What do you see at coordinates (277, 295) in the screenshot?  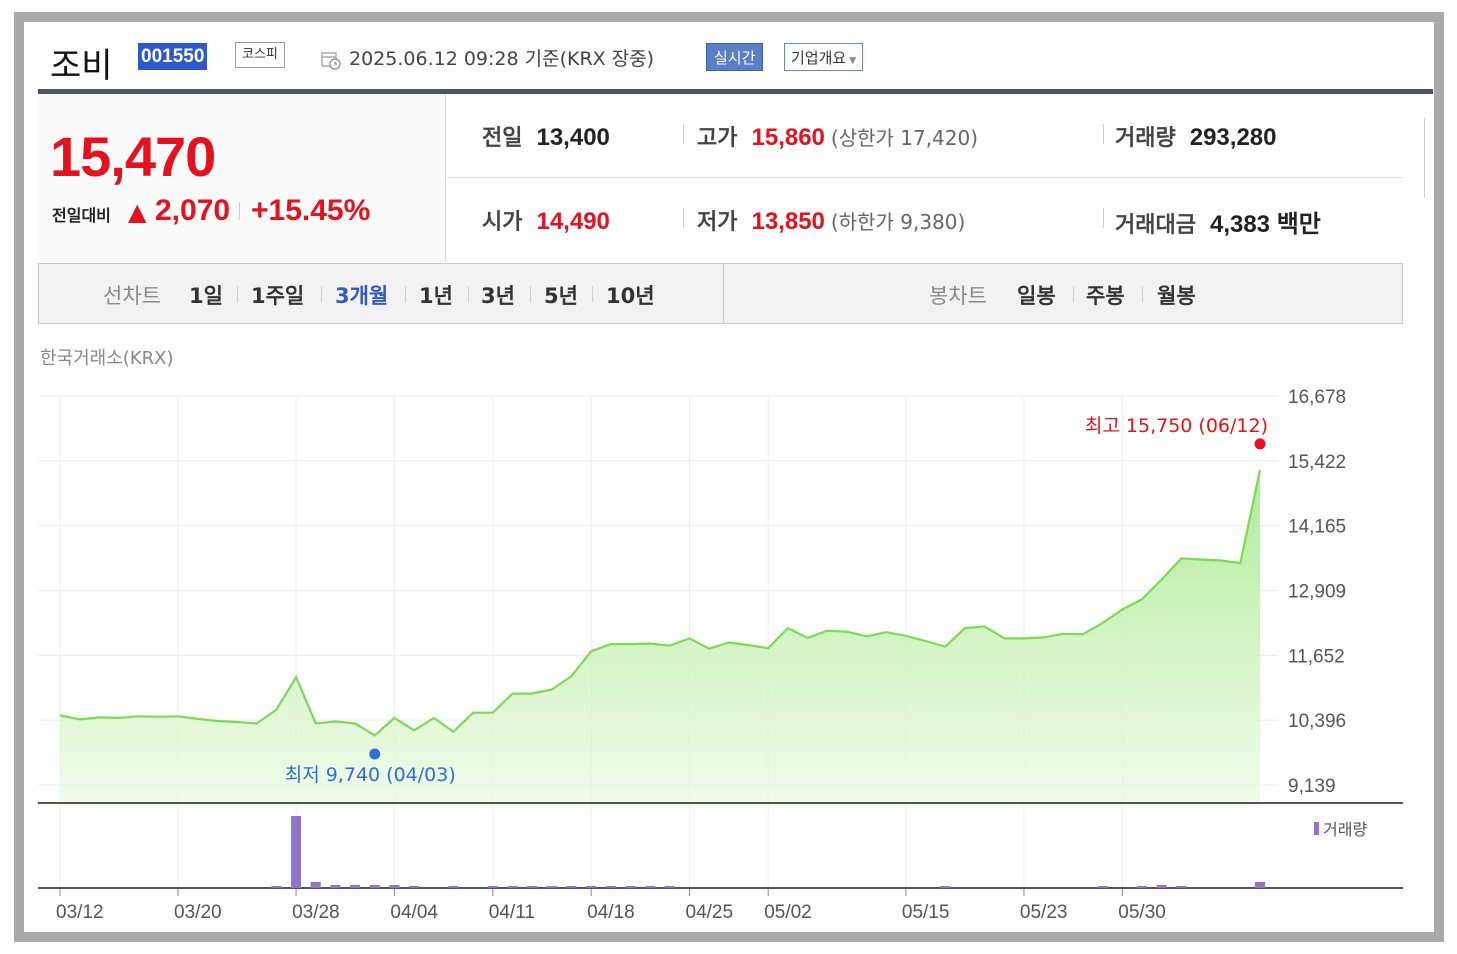 I see `tab-1week: 1주일` at bounding box center [277, 295].